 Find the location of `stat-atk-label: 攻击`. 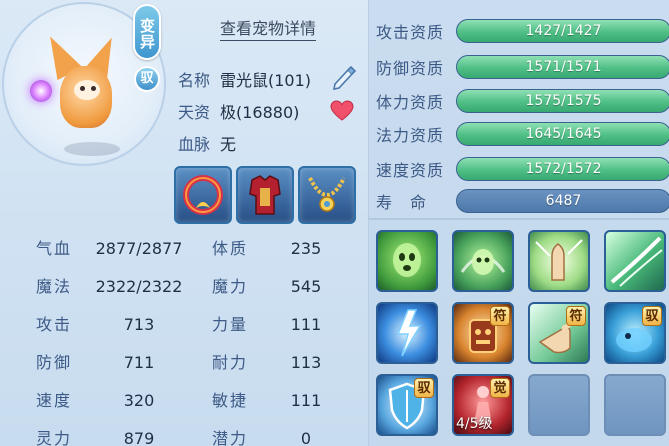

stat-atk-label: 攻击 is located at coordinates (54, 324).